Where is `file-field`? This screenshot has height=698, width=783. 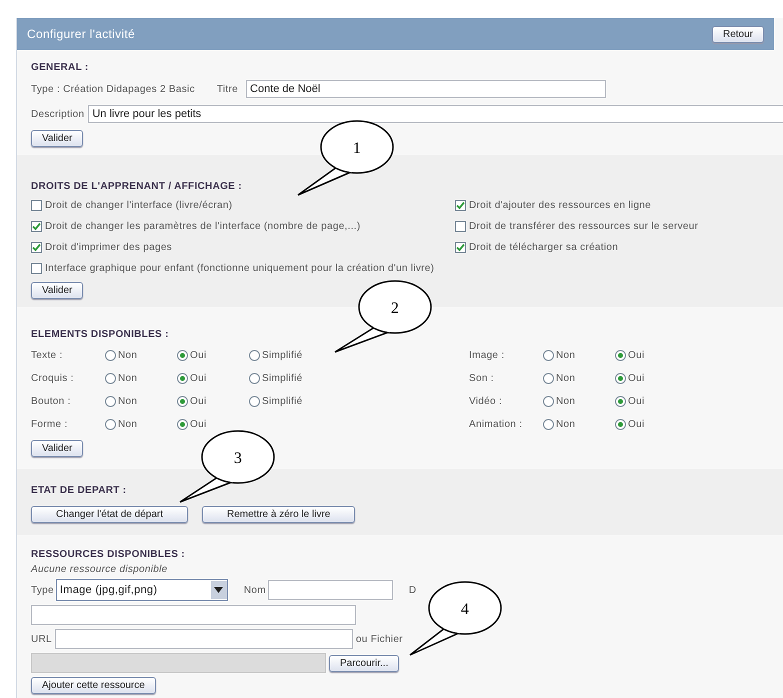 file-field is located at coordinates (178, 663).